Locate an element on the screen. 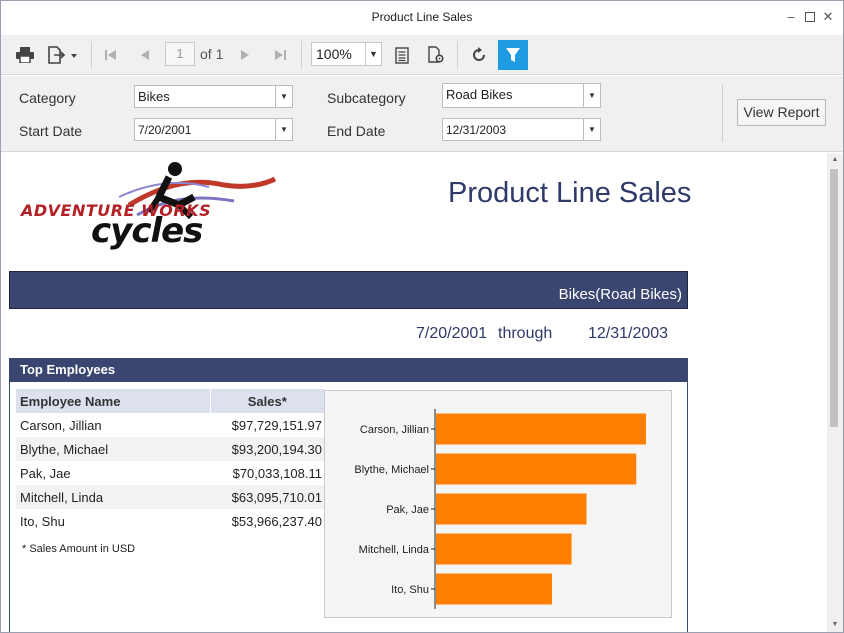  employee-name: Pak, Jae is located at coordinates (45, 473).